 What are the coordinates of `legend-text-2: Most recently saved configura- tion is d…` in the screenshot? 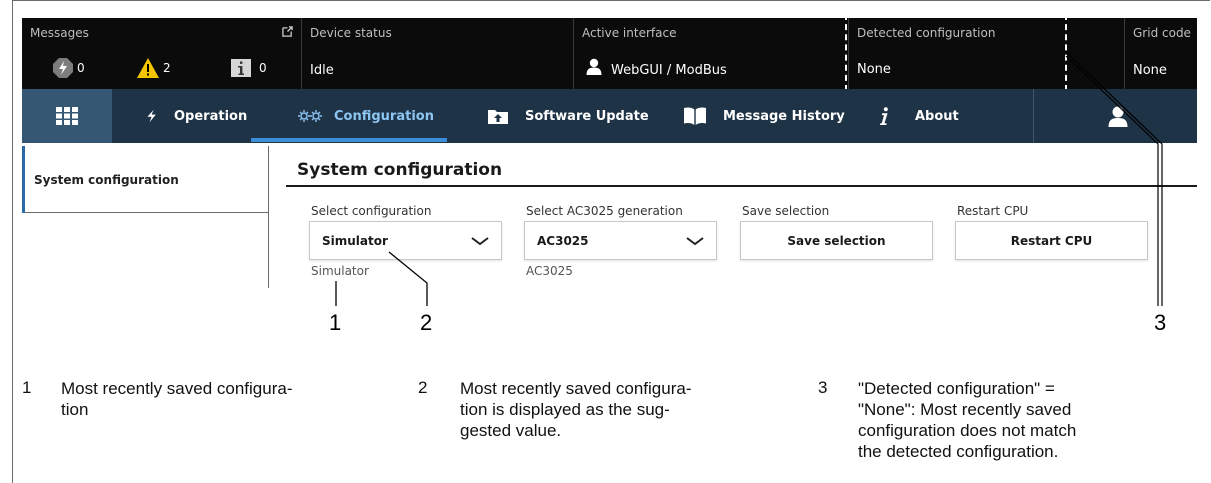 It's located at (576, 409).